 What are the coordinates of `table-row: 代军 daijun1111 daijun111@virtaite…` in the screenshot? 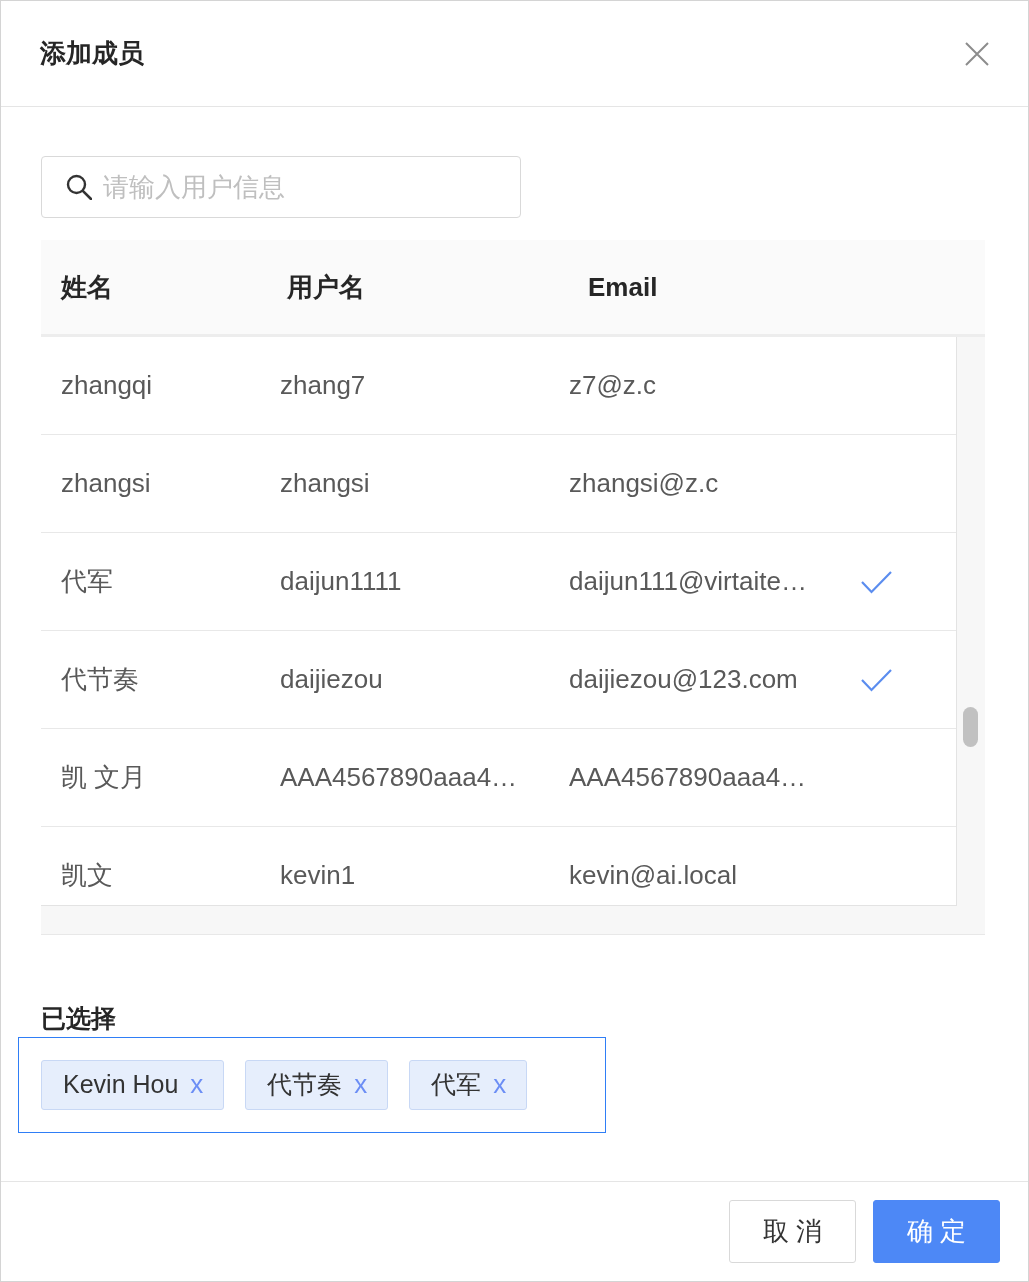 It's located at (498, 582).